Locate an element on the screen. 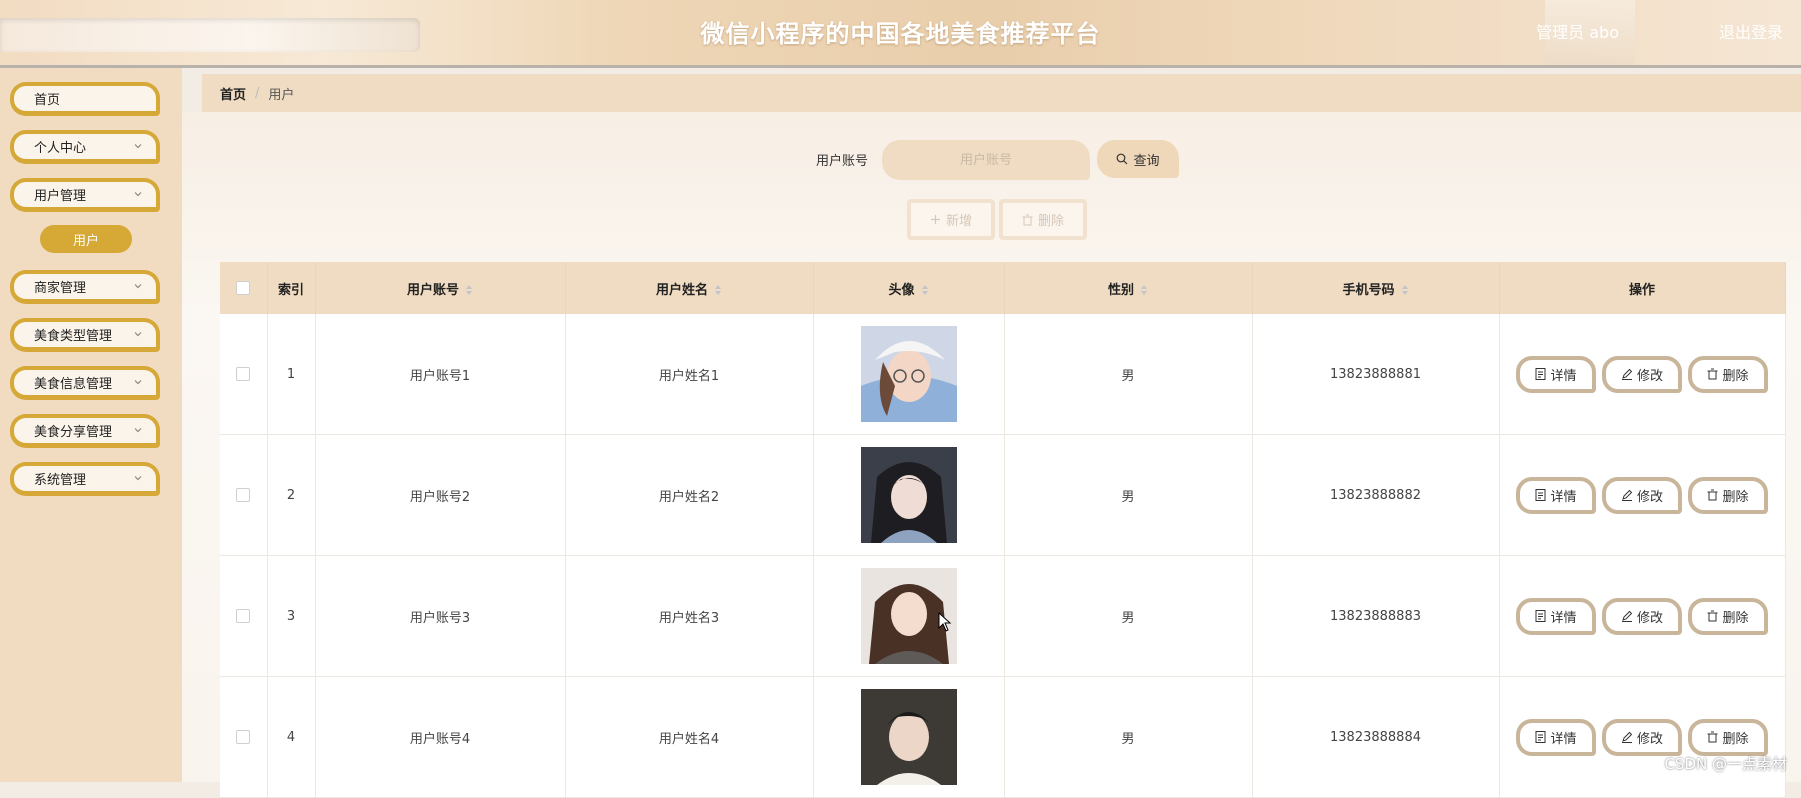  add-button: 新增 is located at coordinates (951, 219).